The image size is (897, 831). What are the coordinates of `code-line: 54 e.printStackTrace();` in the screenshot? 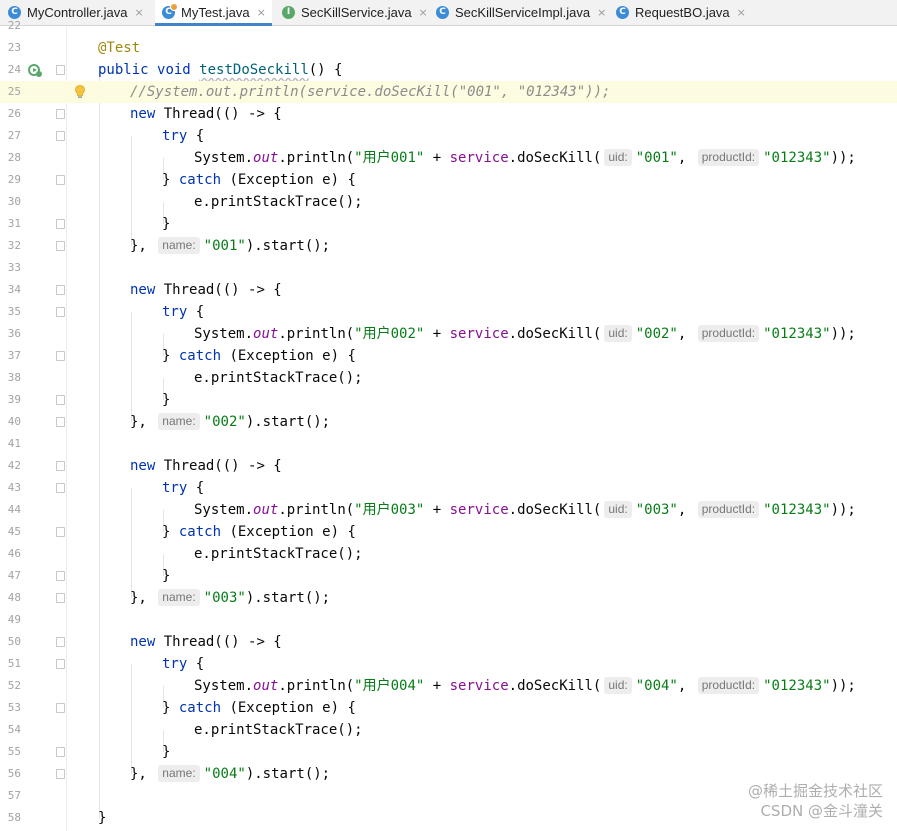 It's located at (448, 730).